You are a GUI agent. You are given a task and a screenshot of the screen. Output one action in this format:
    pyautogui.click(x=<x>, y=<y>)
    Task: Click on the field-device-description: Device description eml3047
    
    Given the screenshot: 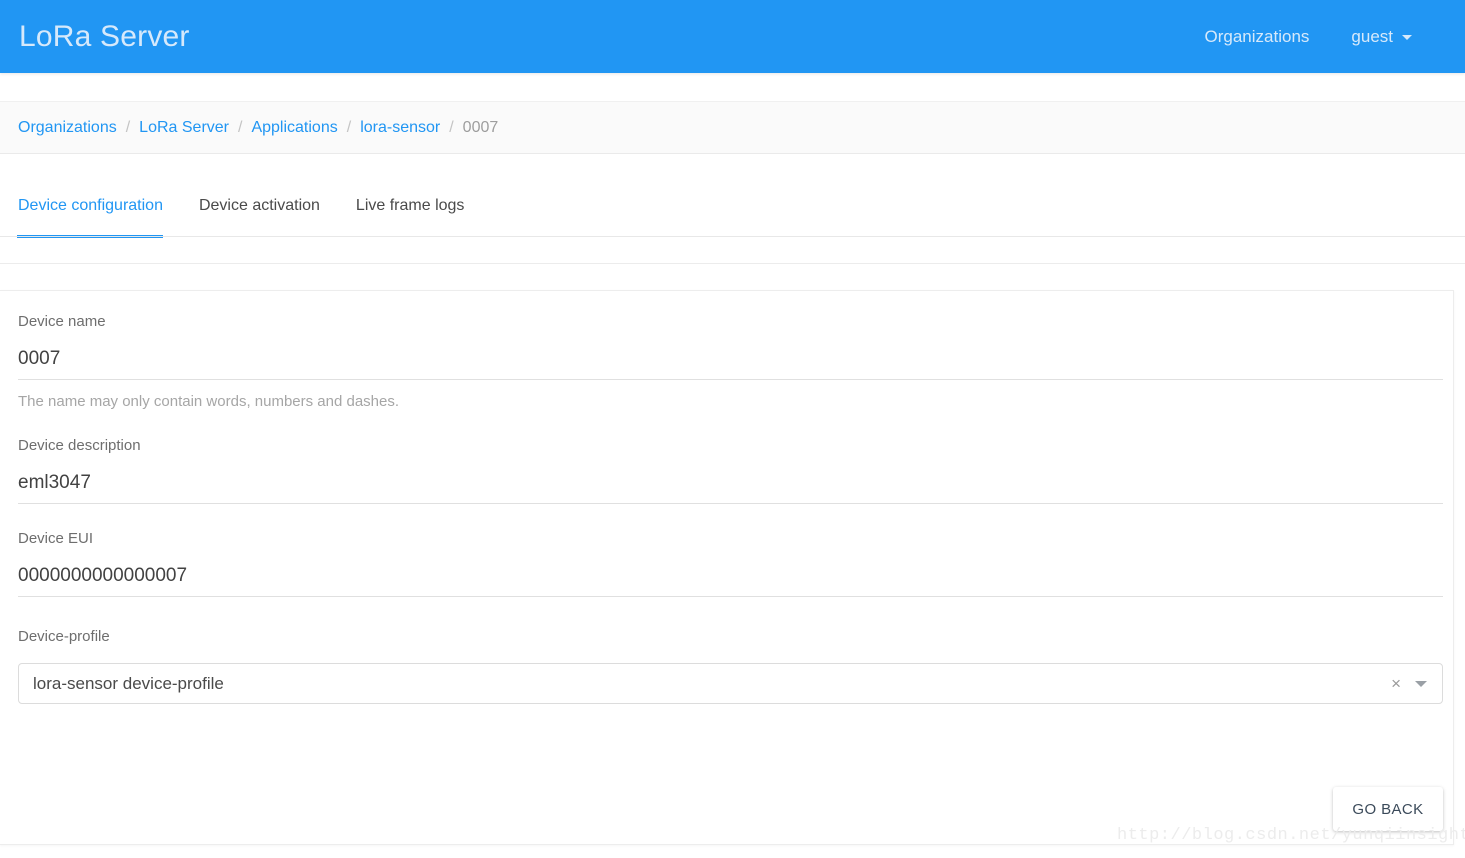 What is the action you would take?
    pyautogui.click(x=730, y=470)
    